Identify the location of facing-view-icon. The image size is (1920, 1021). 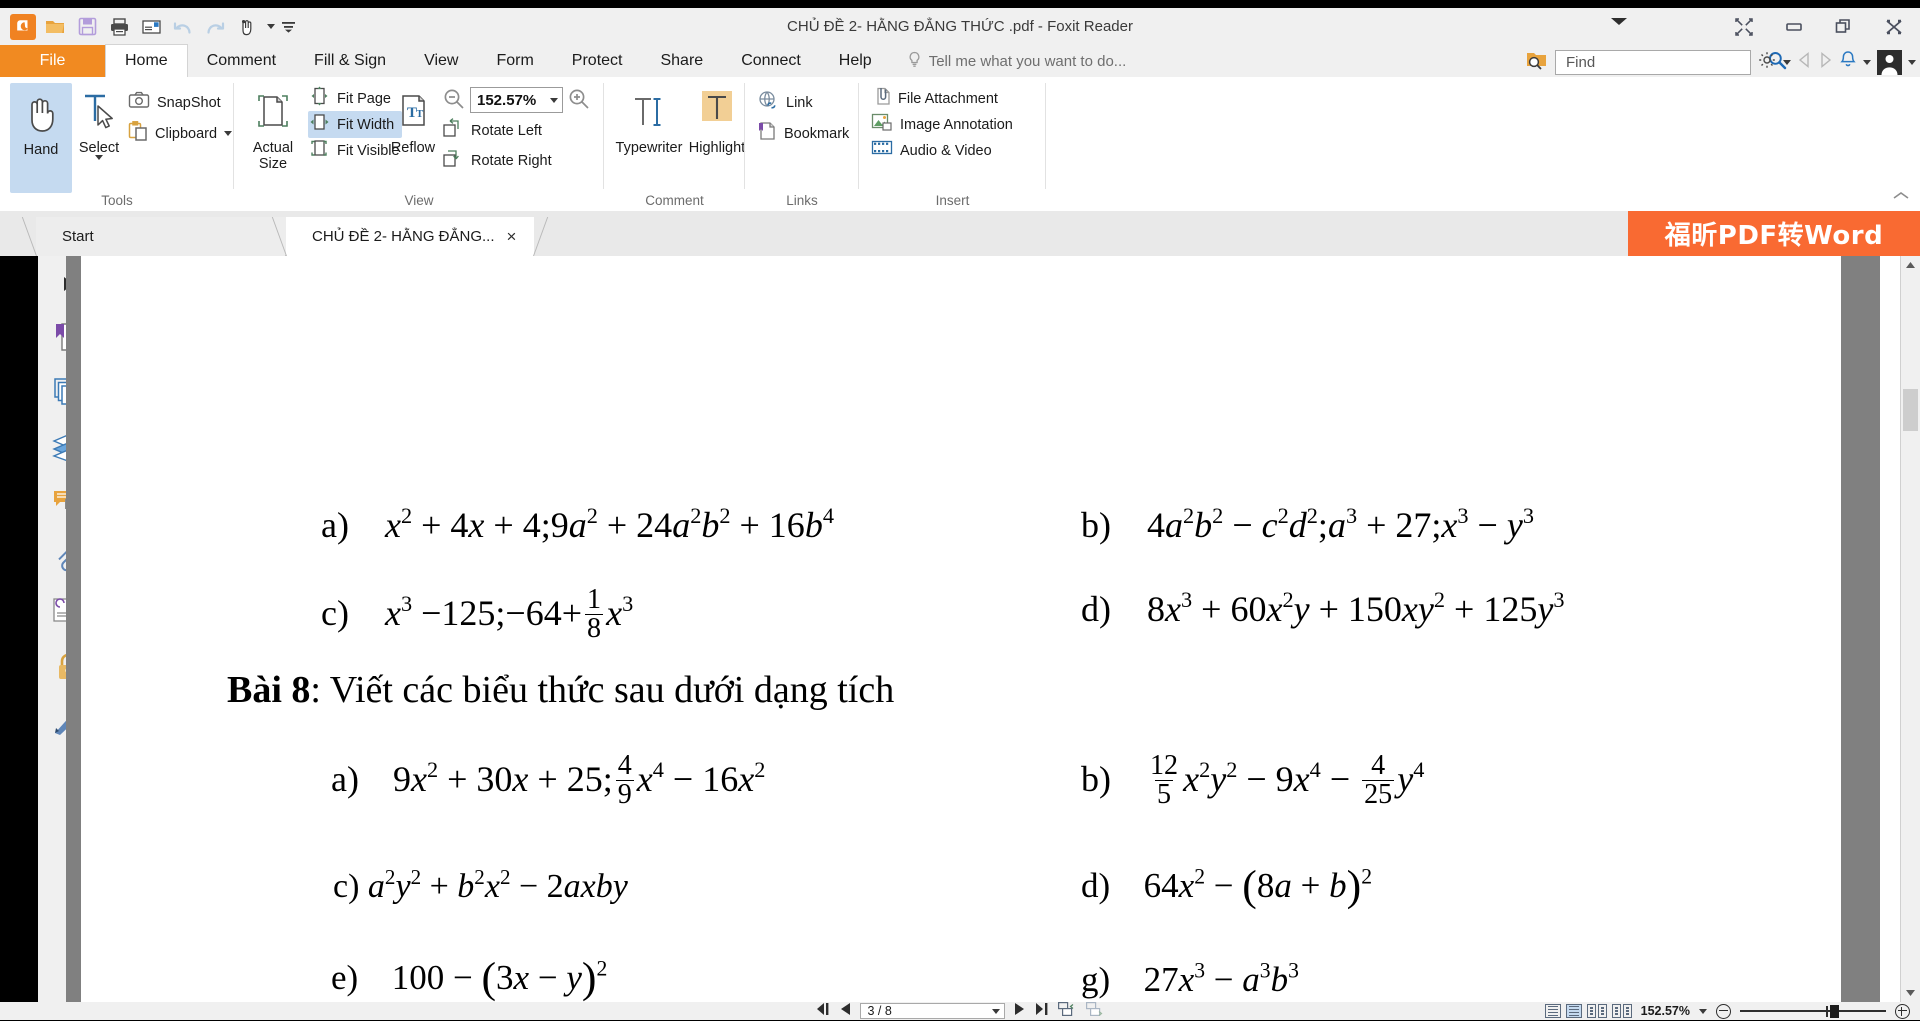
(1596, 1011).